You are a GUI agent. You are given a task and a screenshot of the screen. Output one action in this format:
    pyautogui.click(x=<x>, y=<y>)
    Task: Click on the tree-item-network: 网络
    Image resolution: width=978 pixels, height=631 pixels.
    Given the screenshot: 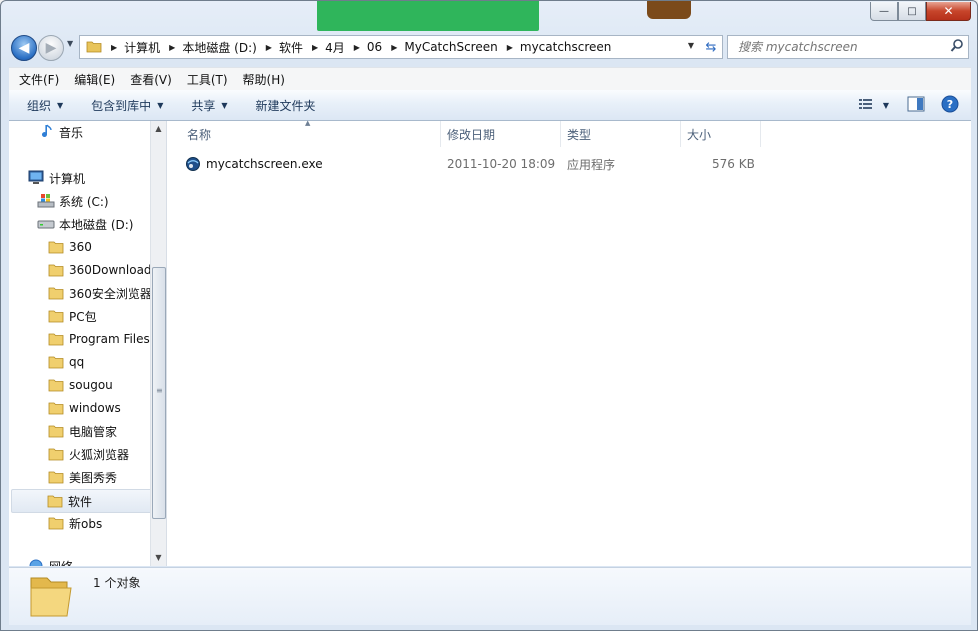 What is the action you would take?
    pyautogui.click(x=50, y=560)
    